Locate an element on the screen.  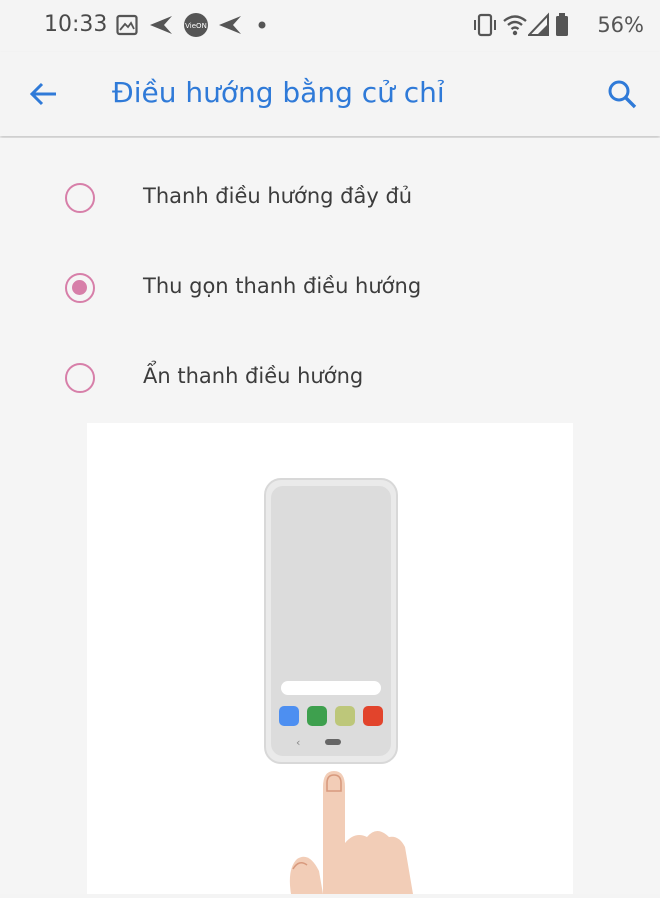
option-compact-navigation-bar: Thu gọn thanh điều hướng is located at coordinates (330, 280).